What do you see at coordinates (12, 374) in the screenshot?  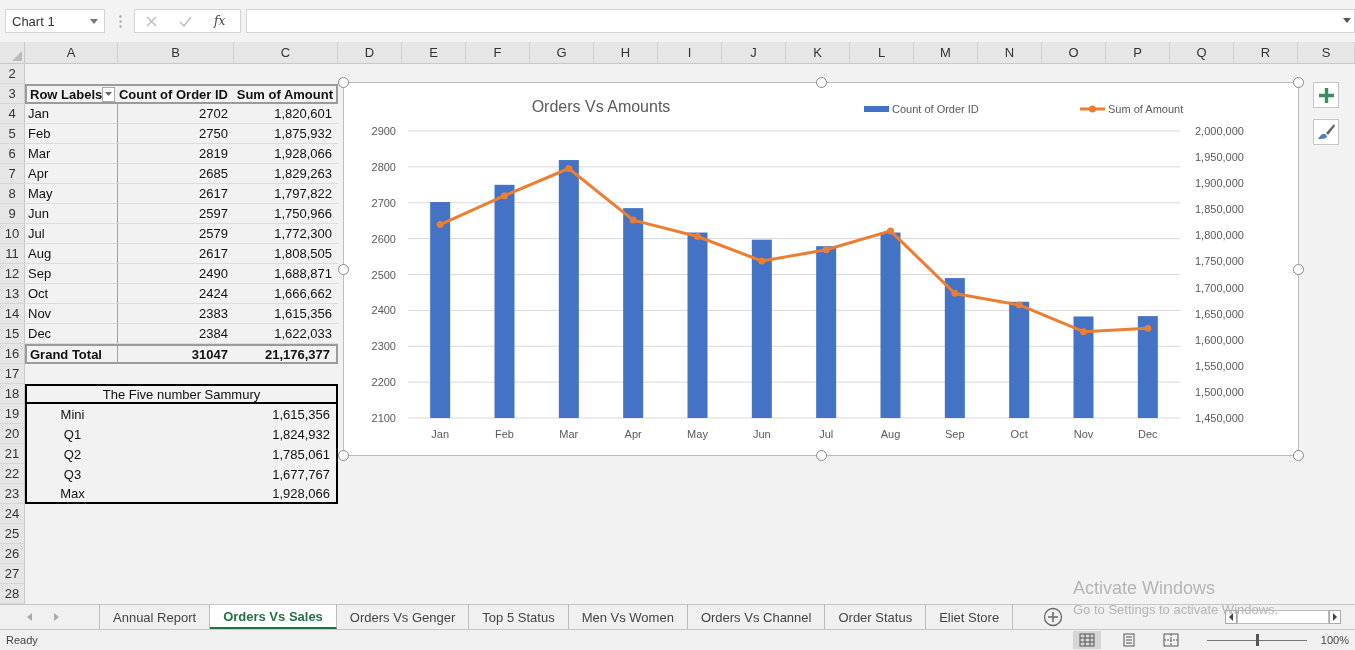 I see `row-number: 17` at bounding box center [12, 374].